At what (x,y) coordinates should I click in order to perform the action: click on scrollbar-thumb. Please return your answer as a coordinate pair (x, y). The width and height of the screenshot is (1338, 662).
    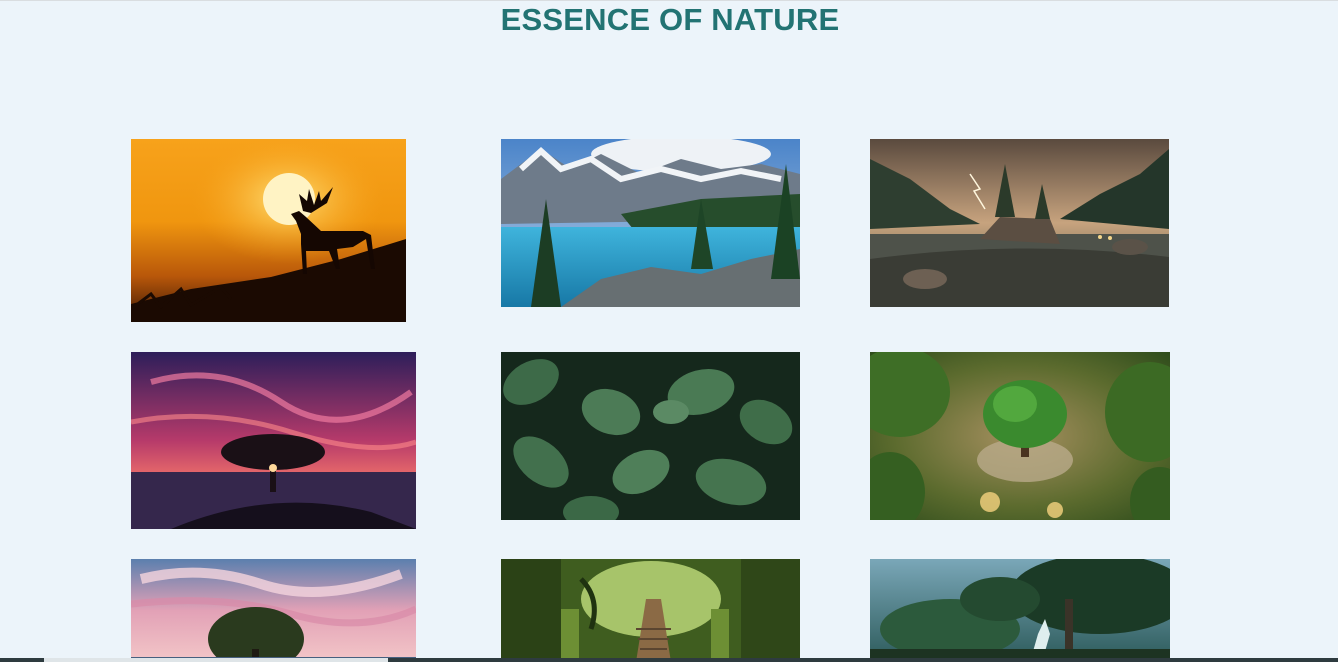
    Looking at the image, I should click on (216, 660).